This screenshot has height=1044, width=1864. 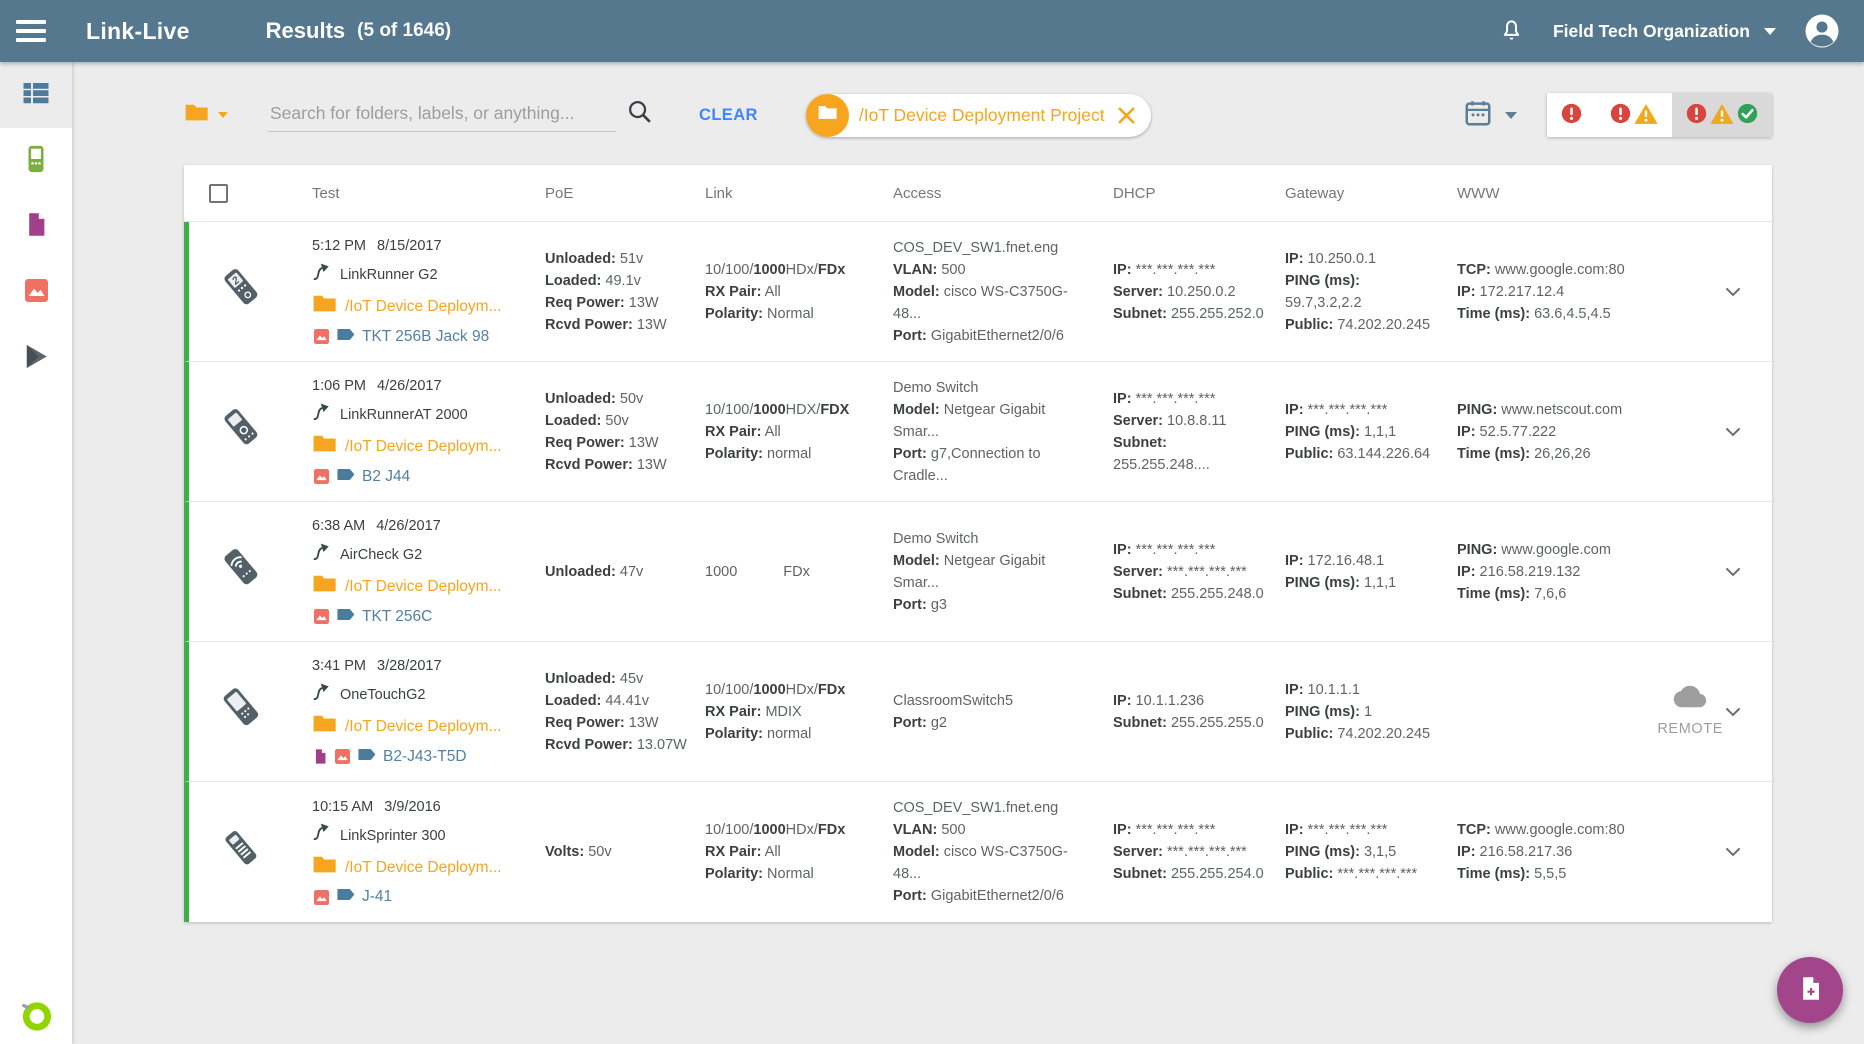 What do you see at coordinates (442, 115) in the screenshot?
I see `search-input` at bounding box center [442, 115].